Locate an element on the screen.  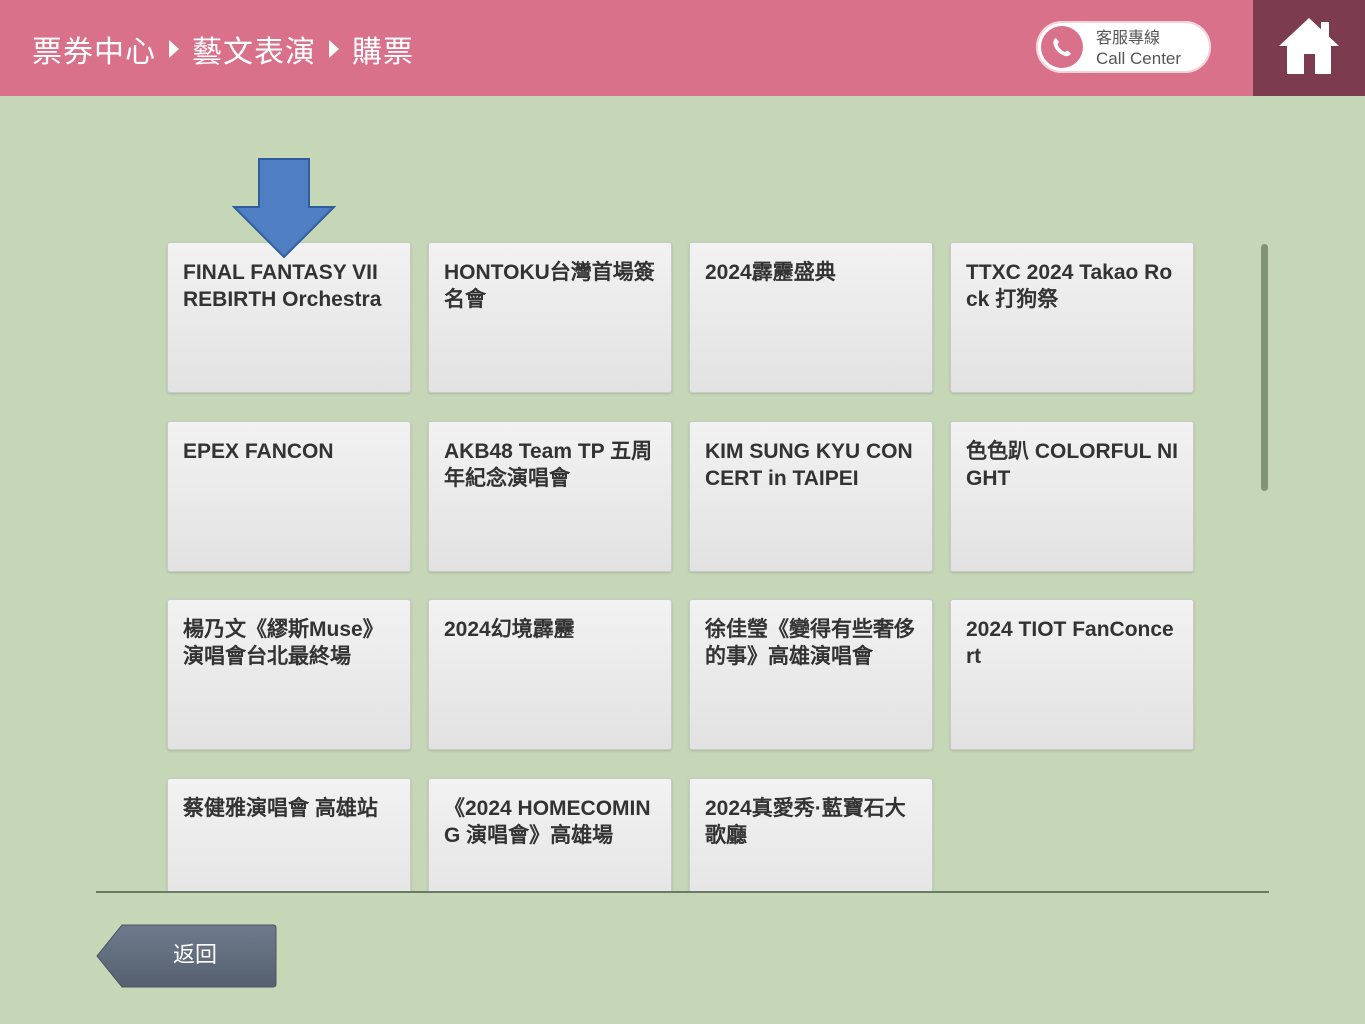
divider is located at coordinates (682, 892).